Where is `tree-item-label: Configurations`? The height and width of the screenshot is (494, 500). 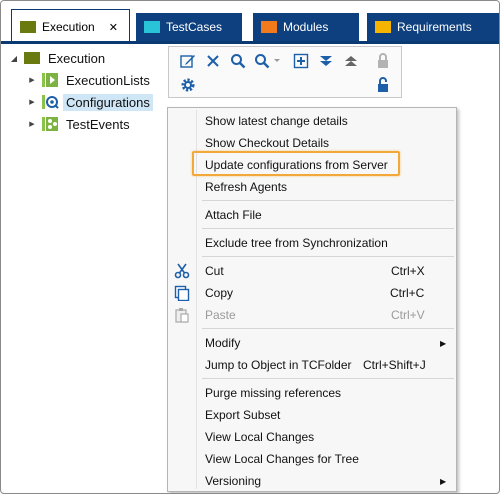 tree-item-label: Configurations is located at coordinates (108, 102).